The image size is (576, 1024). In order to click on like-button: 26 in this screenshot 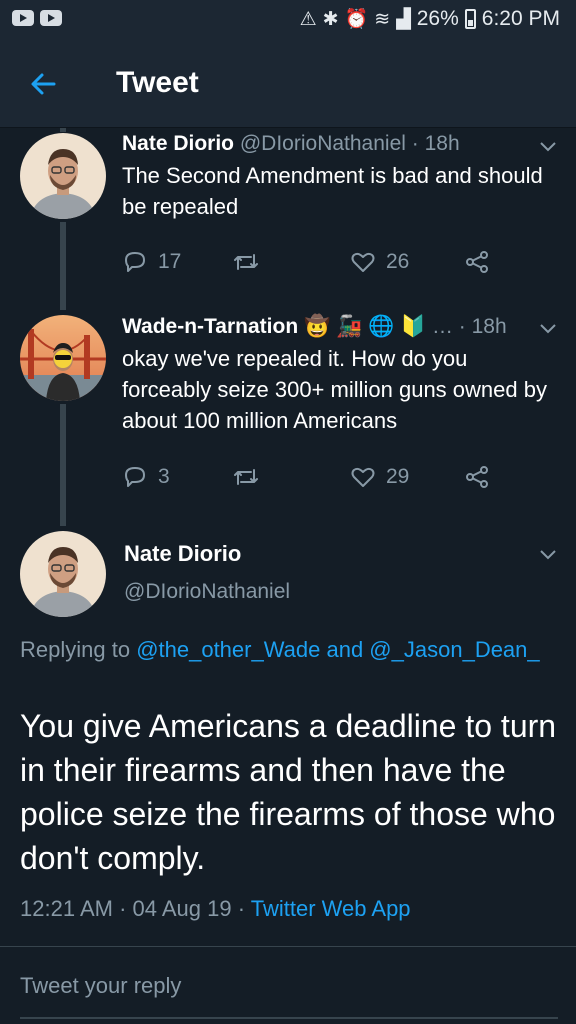, I will do `click(379, 262)`.